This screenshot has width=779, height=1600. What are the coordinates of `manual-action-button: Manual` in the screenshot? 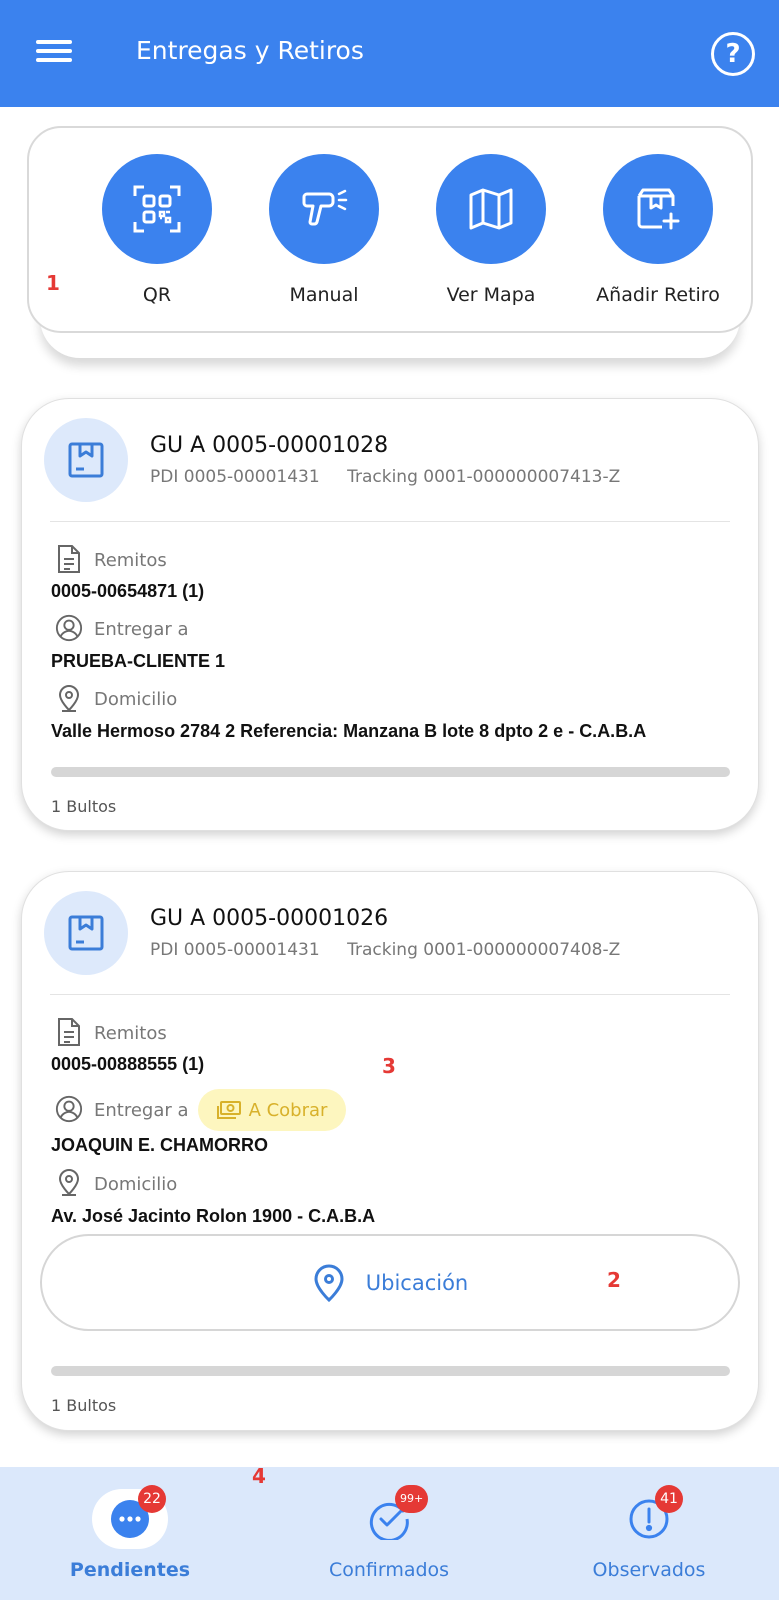 It's located at (324, 230).